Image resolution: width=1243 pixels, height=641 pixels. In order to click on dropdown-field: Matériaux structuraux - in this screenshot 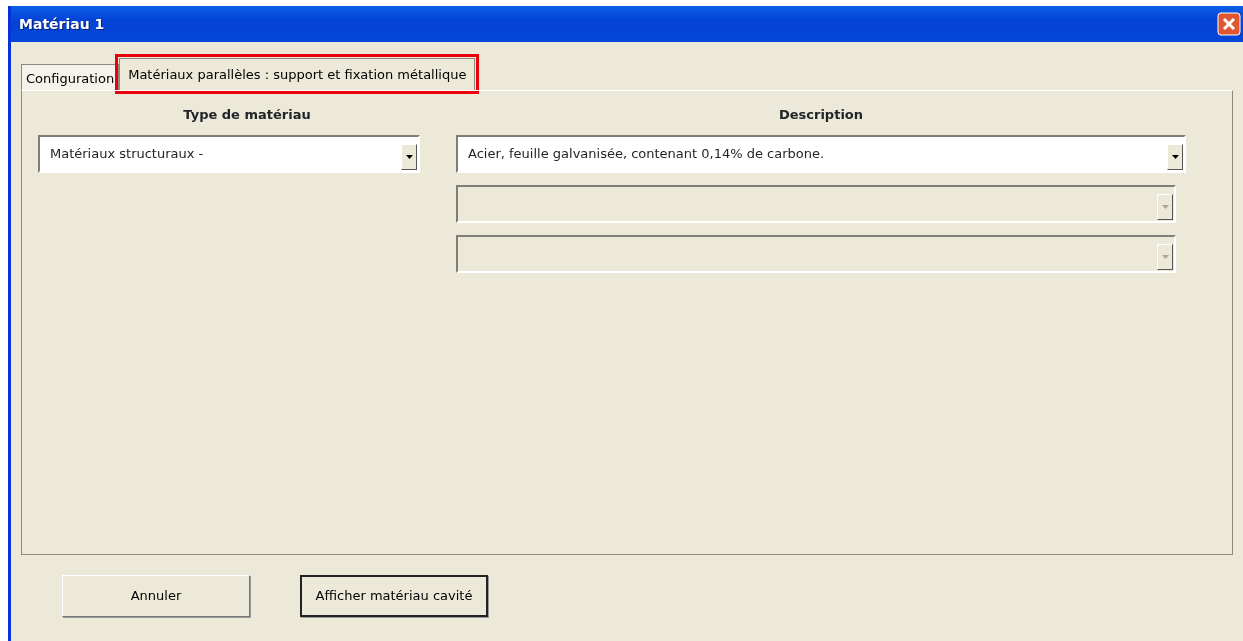, I will do `click(229, 154)`.